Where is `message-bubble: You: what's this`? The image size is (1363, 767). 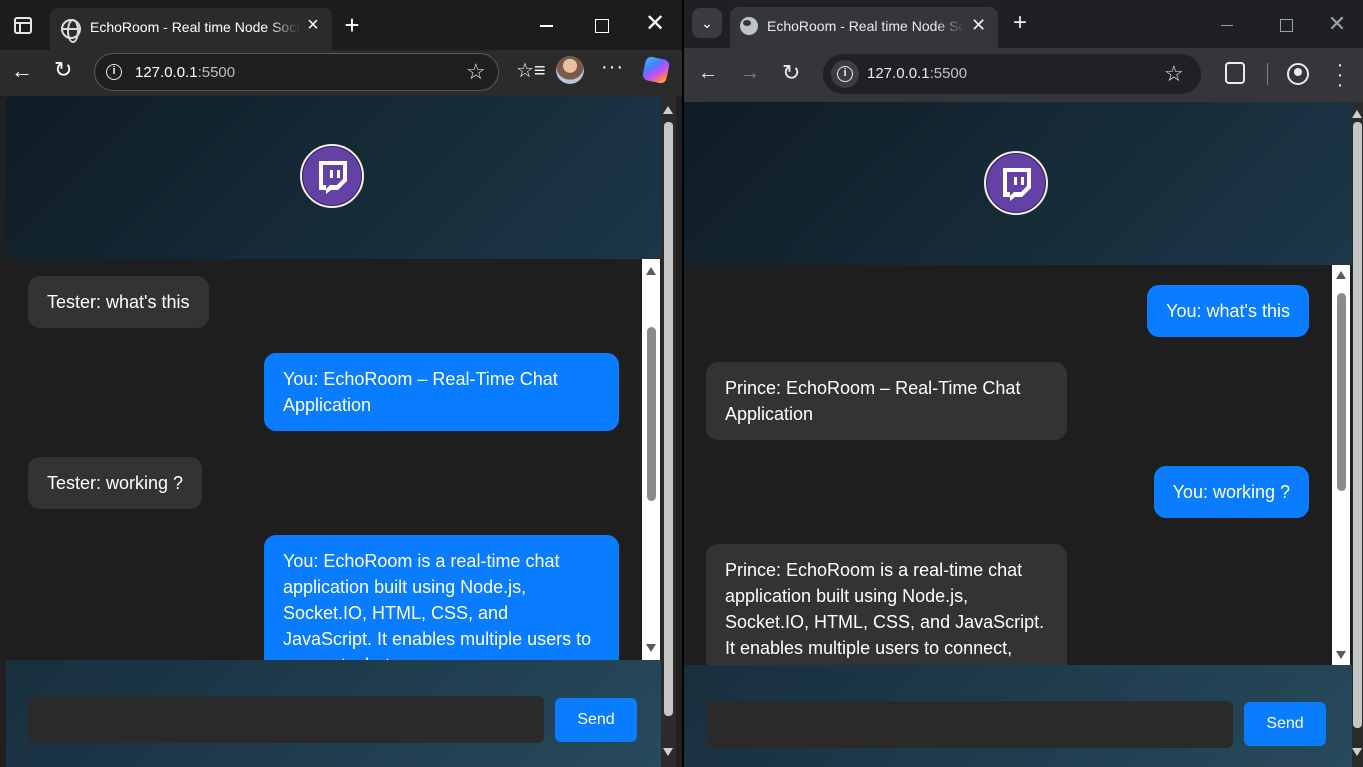
message-bubble: You: what's this is located at coordinates (1228, 311).